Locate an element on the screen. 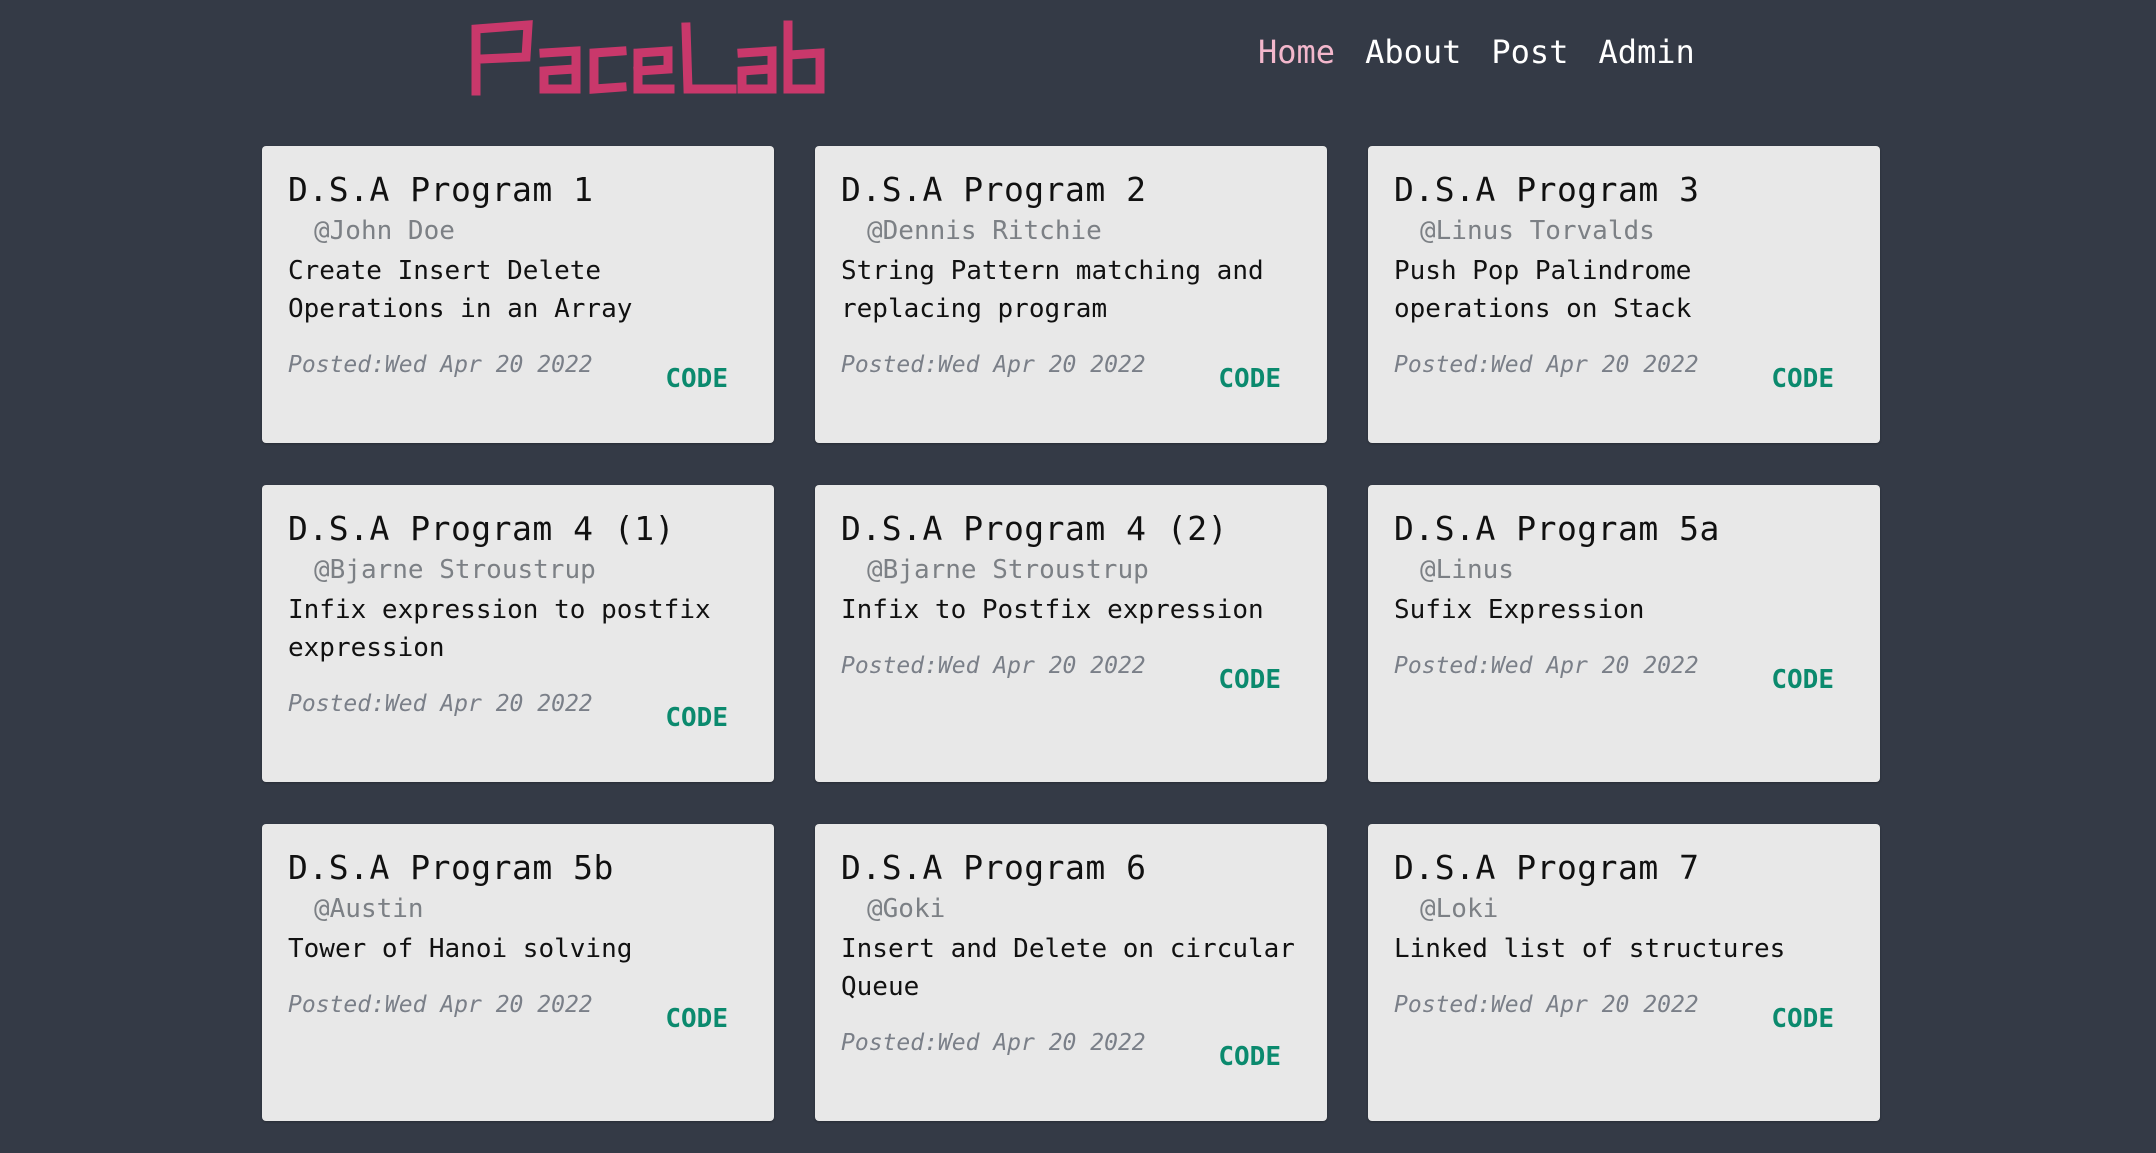 The height and width of the screenshot is (1153, 2156). nav-link-post: Post is located at coordinates (1529, 52).